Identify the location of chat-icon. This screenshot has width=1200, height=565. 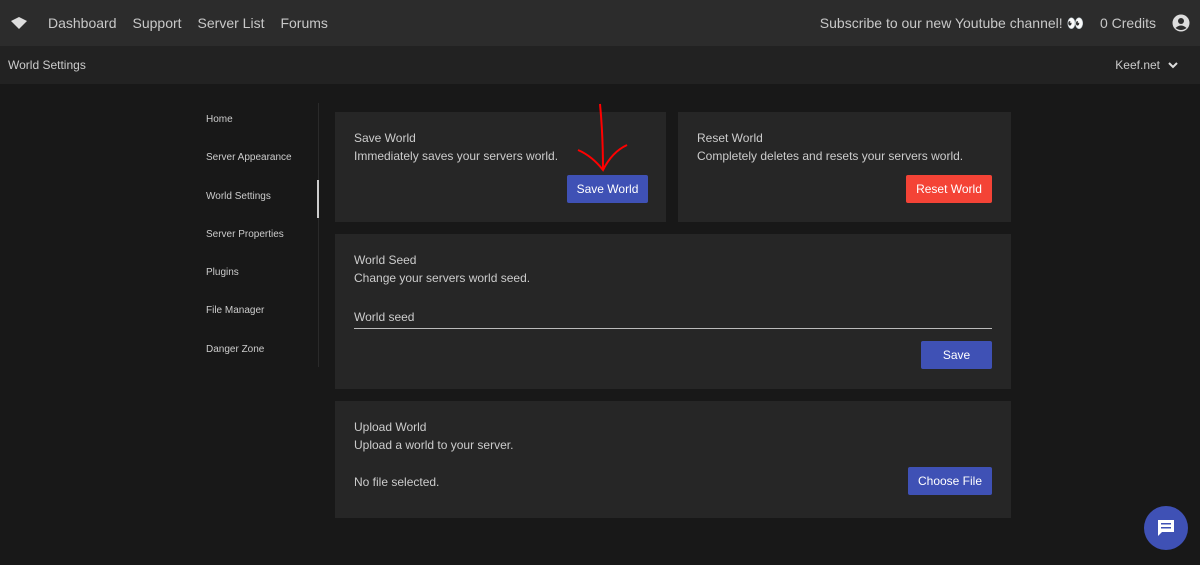
(1166, 528).